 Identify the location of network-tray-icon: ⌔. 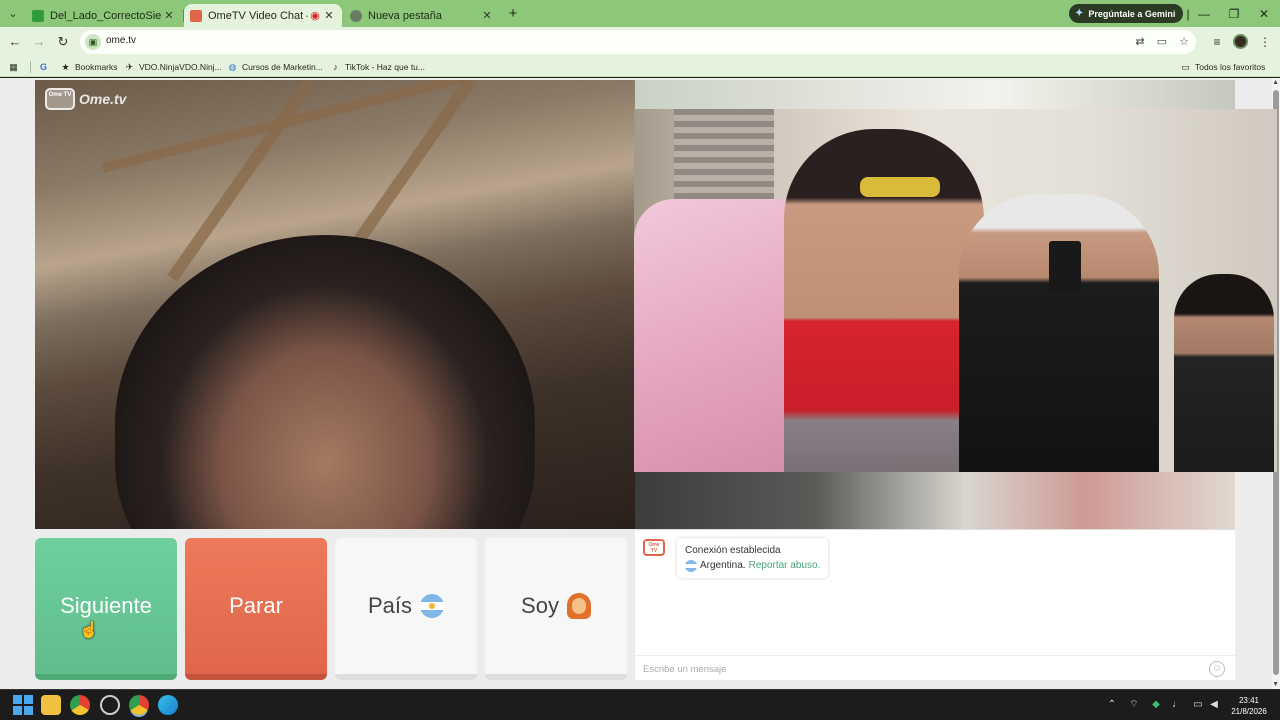
(1134, 705).